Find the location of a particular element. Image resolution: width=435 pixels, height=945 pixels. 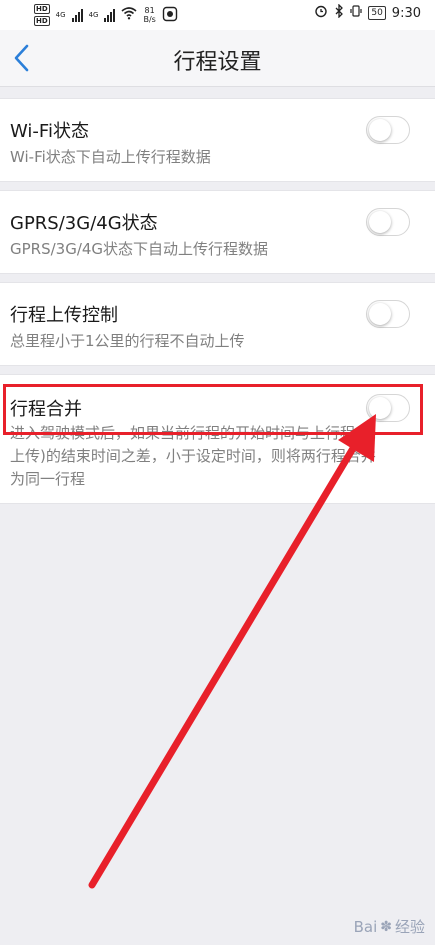

watermark-brand: Bai is located at coordinates (365, 926).